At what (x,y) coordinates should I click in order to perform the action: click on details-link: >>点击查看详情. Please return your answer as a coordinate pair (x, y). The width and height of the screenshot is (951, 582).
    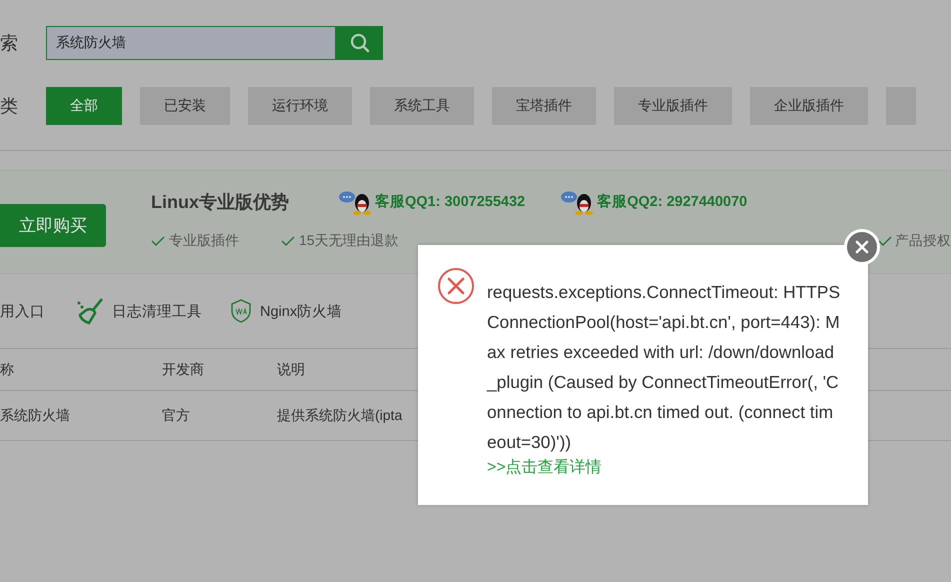
    Looking at the image, I should click on (664, 467).